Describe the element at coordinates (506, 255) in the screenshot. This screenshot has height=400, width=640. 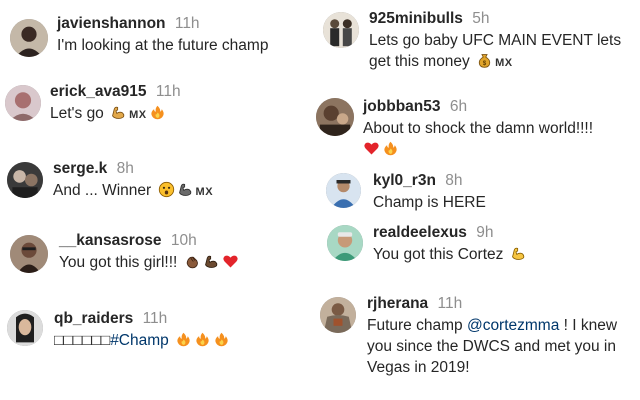
I see `comment-text: You got this Cortez` at that location.